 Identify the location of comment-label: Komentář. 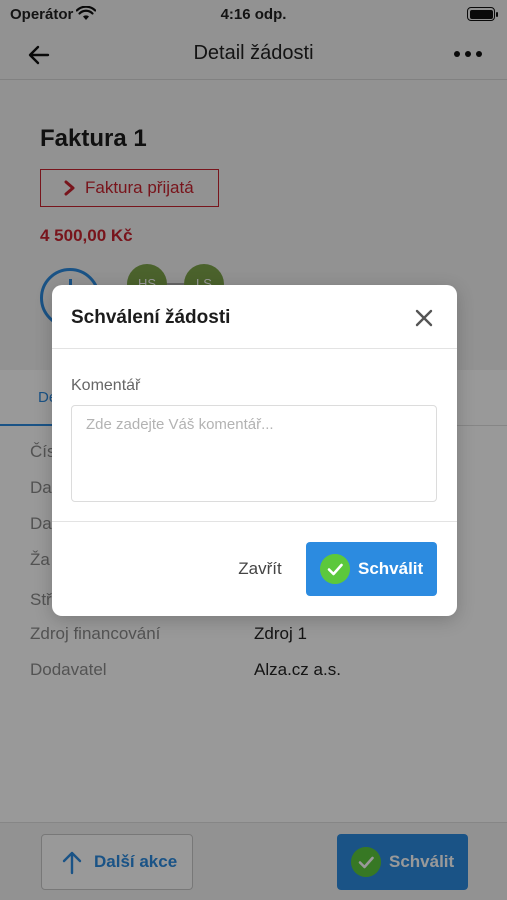
(106, 385).